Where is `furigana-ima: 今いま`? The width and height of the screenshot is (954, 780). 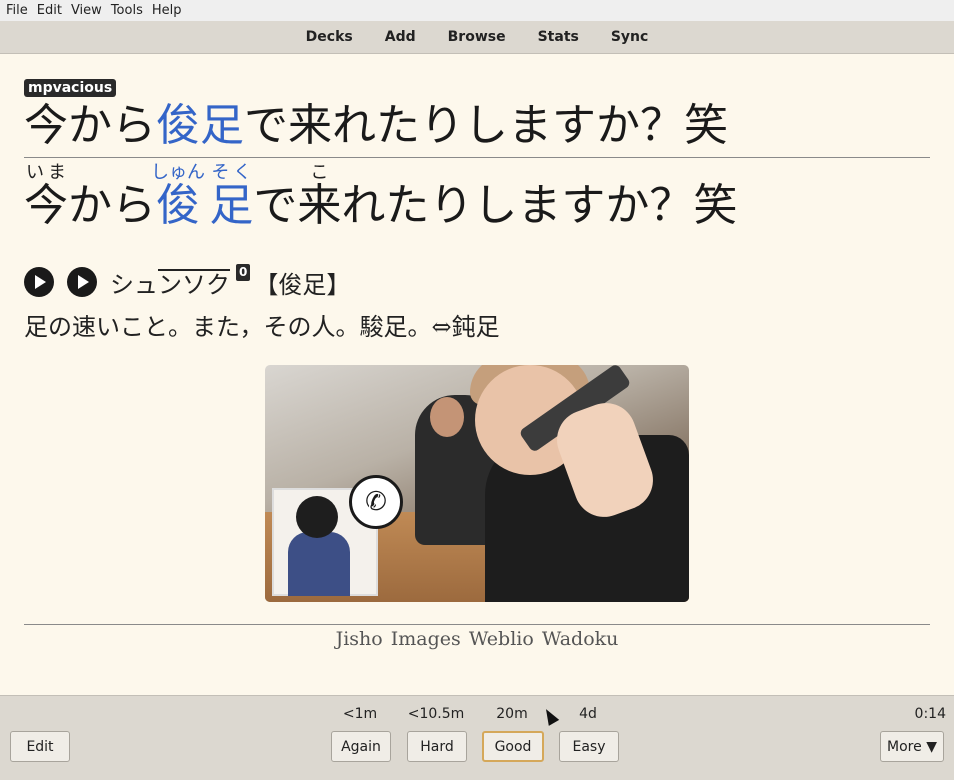
furigana-ima: 今いま is located at coordinates (46, 196).